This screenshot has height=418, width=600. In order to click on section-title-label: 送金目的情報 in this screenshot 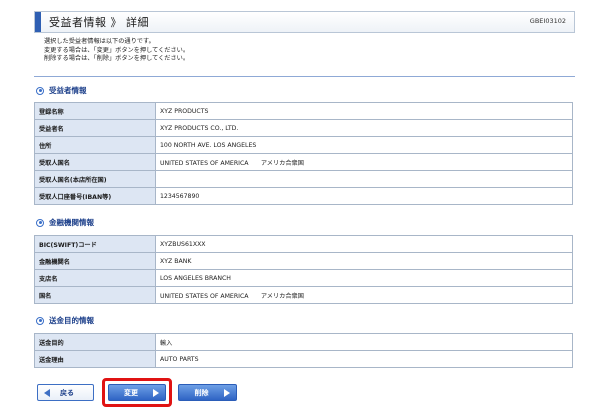, I will do `click(71, 320)`.